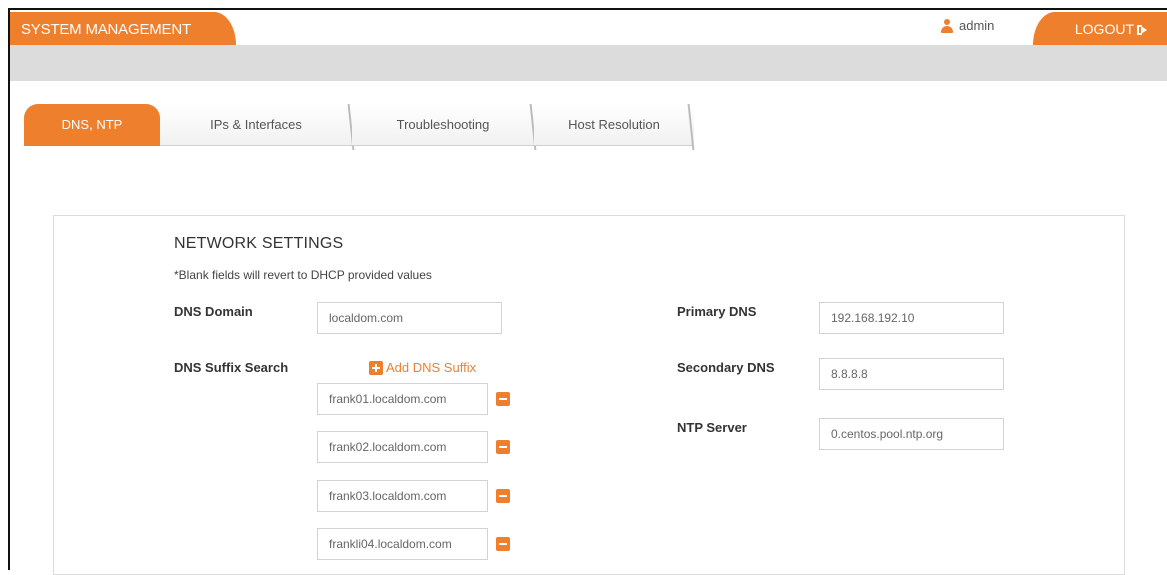 Image resolution: width=1167 pixels, height=575 pixels. Describe the element at coordinates (947, 25) in the screenshot. I see `user-icon` at that location.